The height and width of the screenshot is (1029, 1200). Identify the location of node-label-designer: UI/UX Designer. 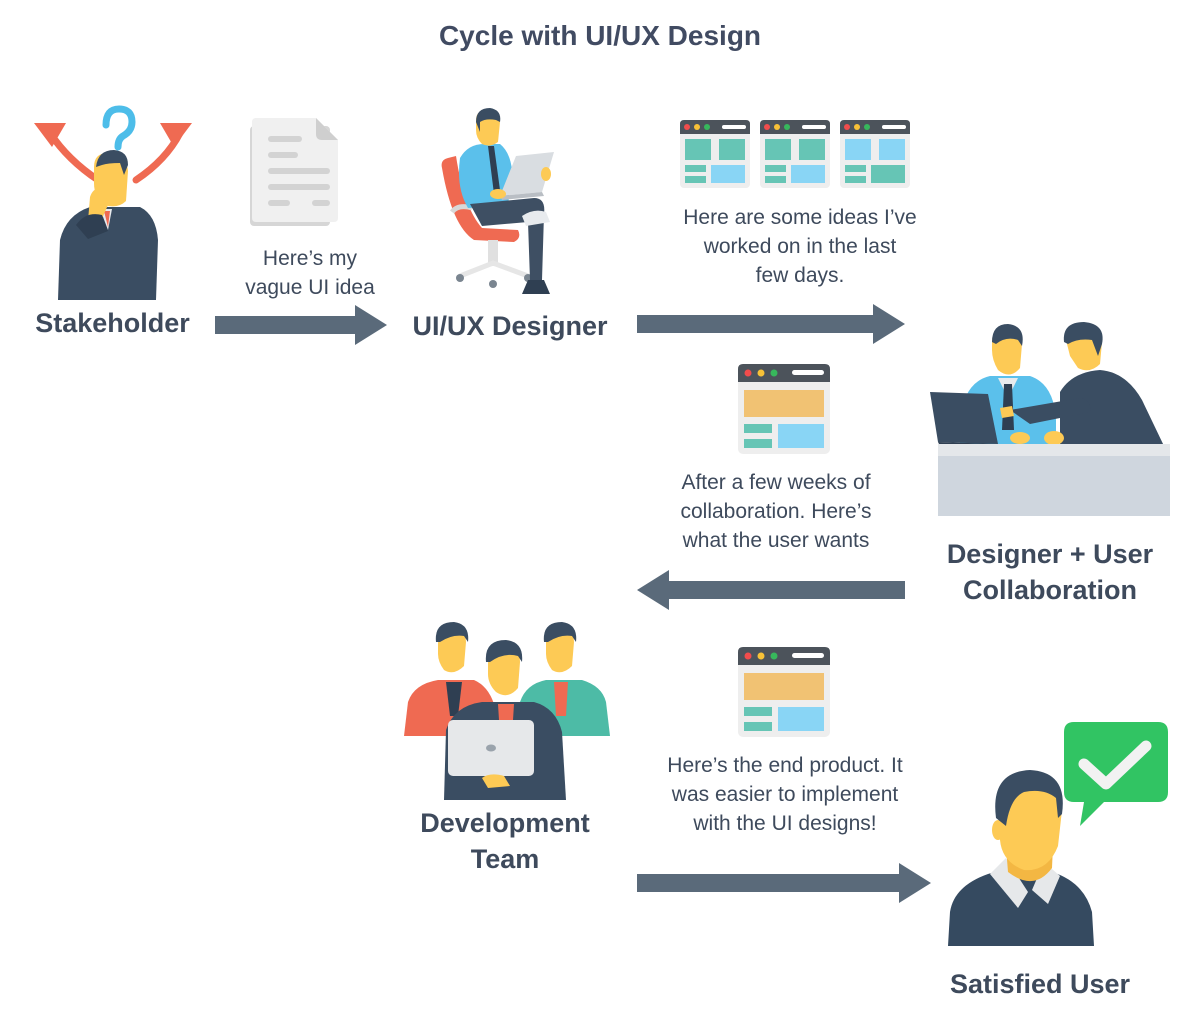
(510, 326).